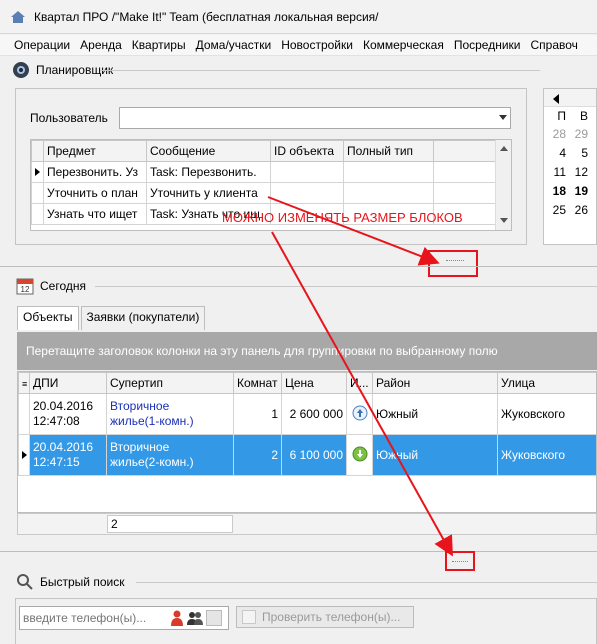  What do you see at coordinates (37, 45) in the screenshot?
I see `menu-item-operations: Операции` at bounding box center [37, 45].